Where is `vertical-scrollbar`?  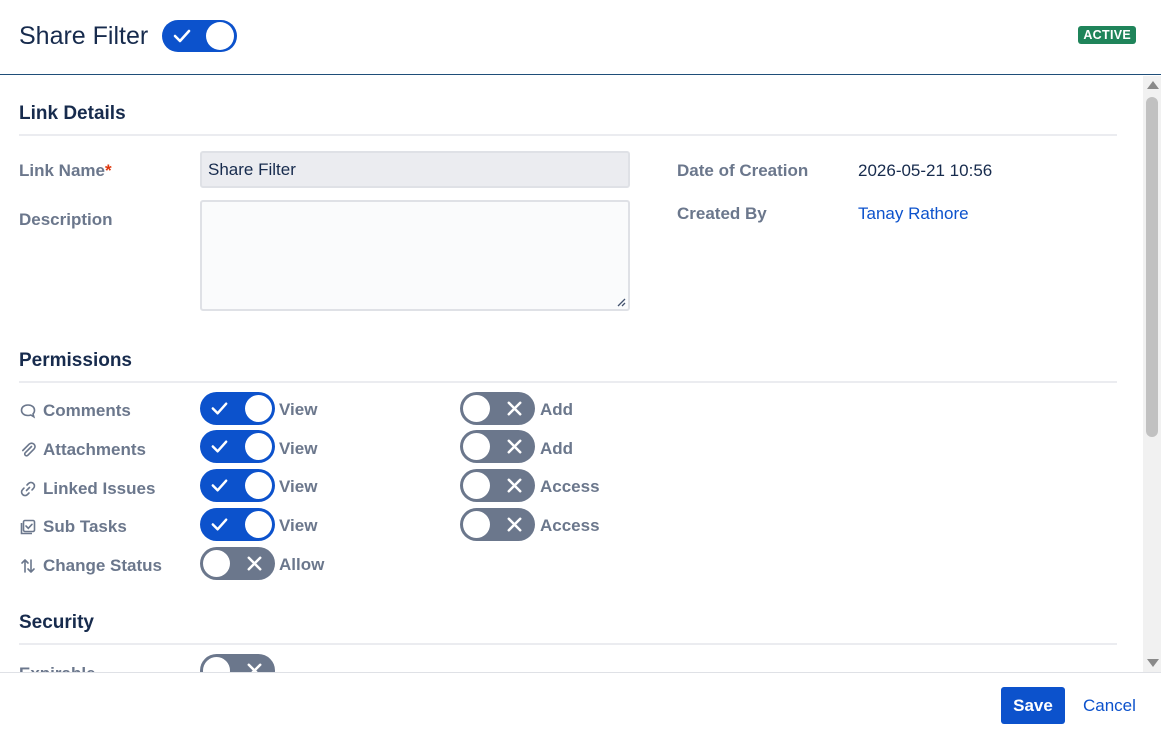 vertical-scrollbar is located at coordinates (1152, 374).